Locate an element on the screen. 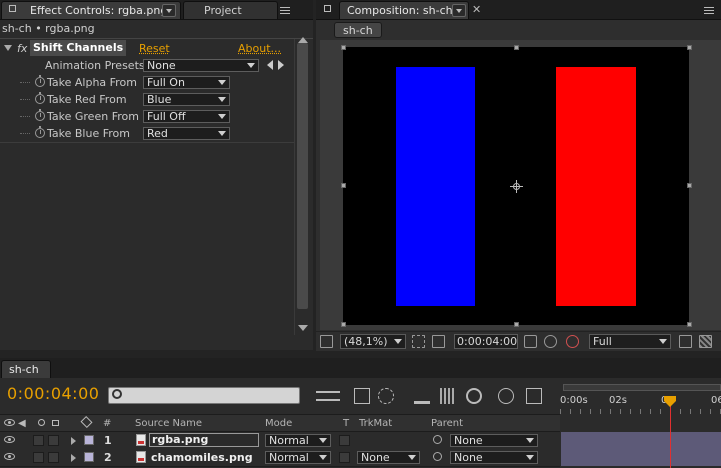 The image size is (721, 468). reset-link: Reset is located at coordinates (154, 48).